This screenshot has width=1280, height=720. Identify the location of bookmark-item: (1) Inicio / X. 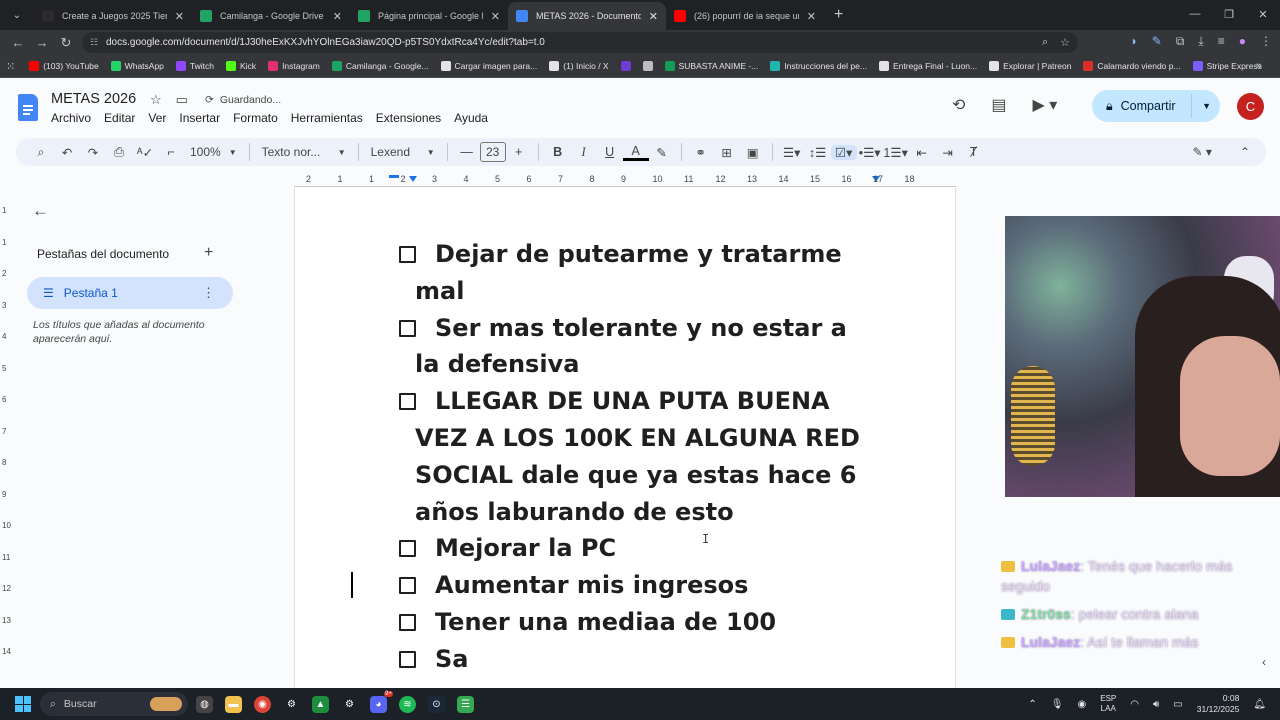
(579, 66).